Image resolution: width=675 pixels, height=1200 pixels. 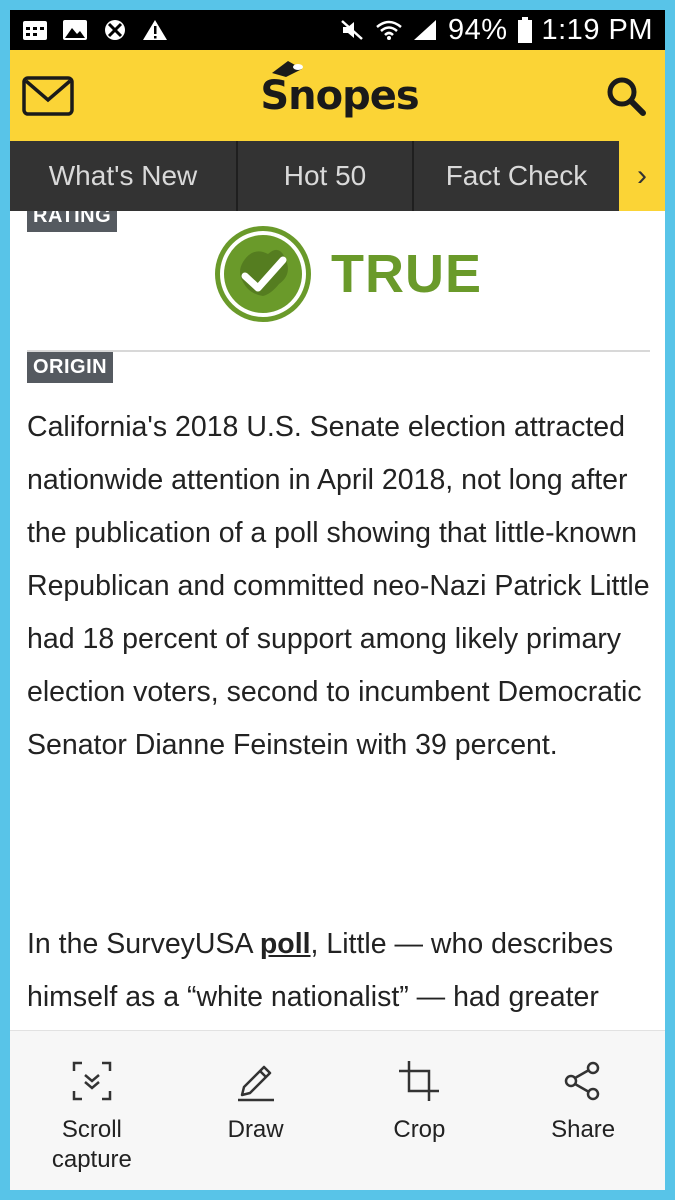 I want to click on logo-text: Snopes, so click(x=339, y=95).